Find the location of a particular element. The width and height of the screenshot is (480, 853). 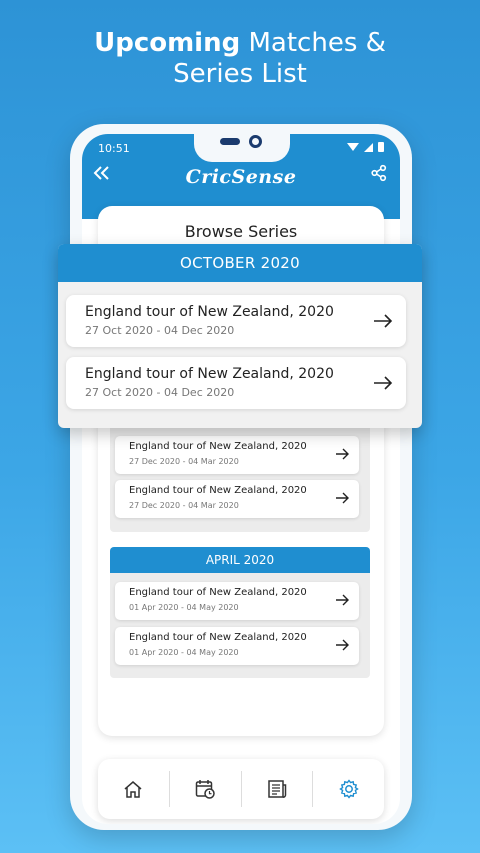

headline-bold: Upcoming is located at coordinates (167, 43).